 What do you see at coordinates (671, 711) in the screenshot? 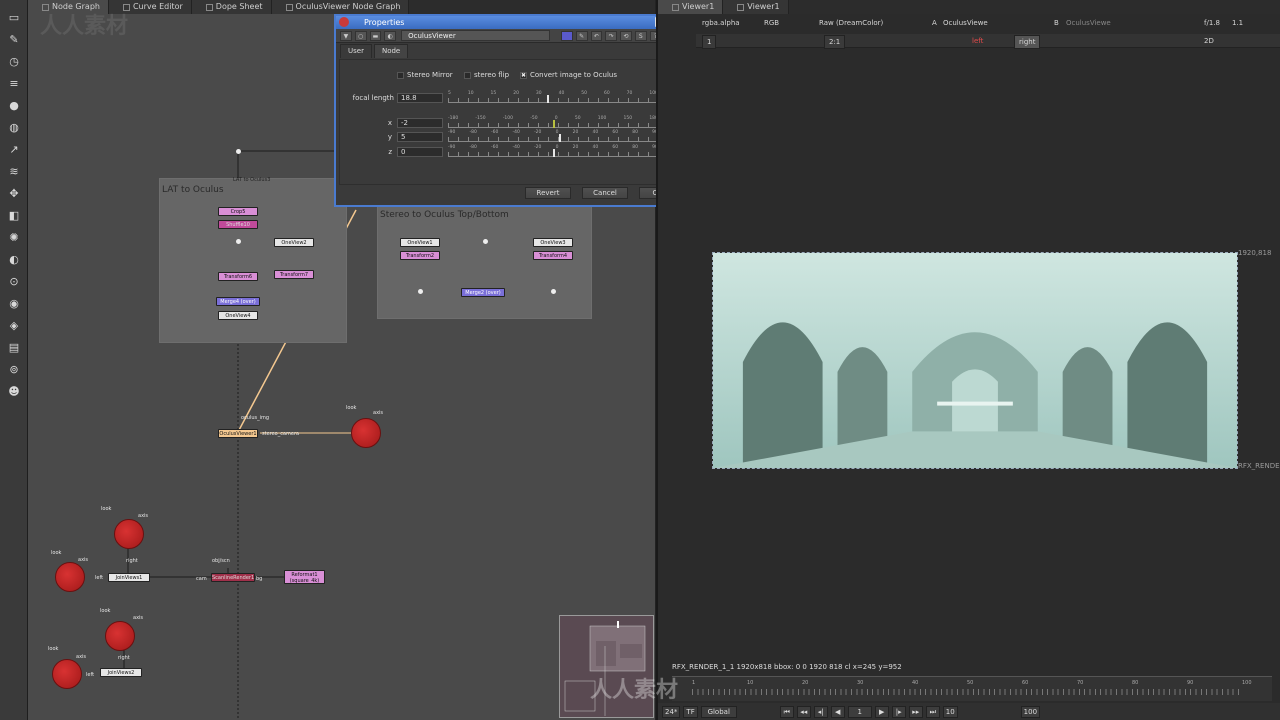
I see `fps-field: 24*` at bounding box center [671, 711].